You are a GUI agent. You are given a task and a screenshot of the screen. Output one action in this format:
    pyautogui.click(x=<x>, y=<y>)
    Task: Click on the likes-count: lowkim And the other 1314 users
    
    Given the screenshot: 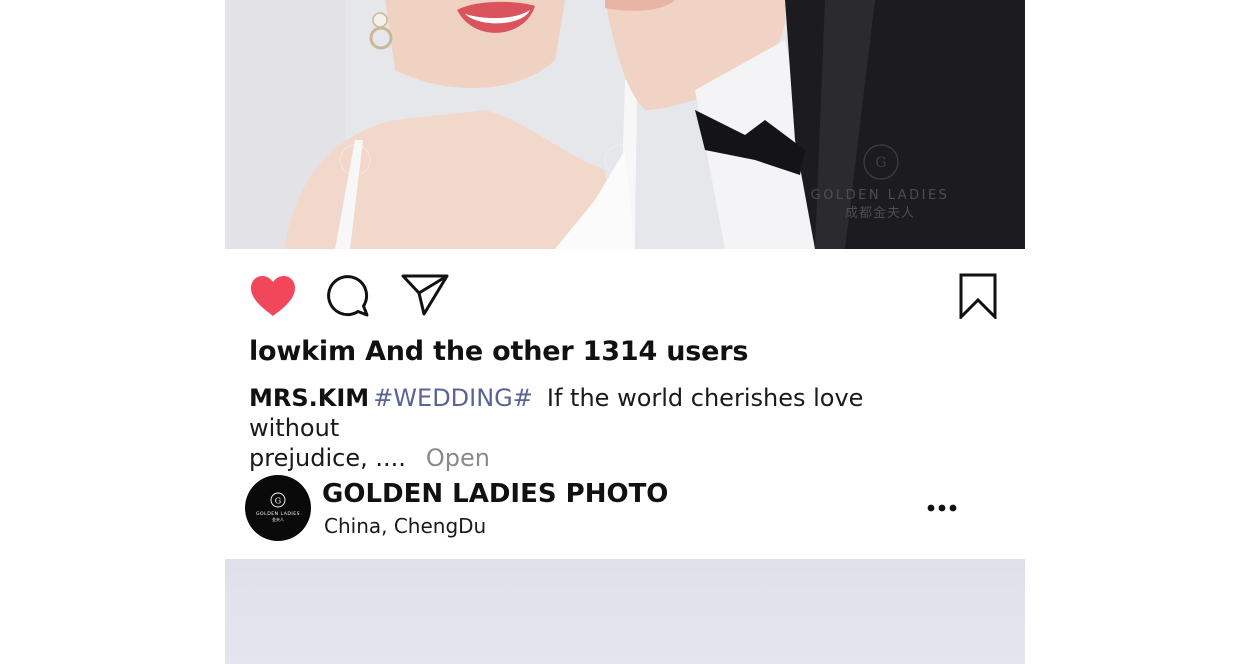 What is the action you would take?
    pyautogui.click(x=498, y=351)
    